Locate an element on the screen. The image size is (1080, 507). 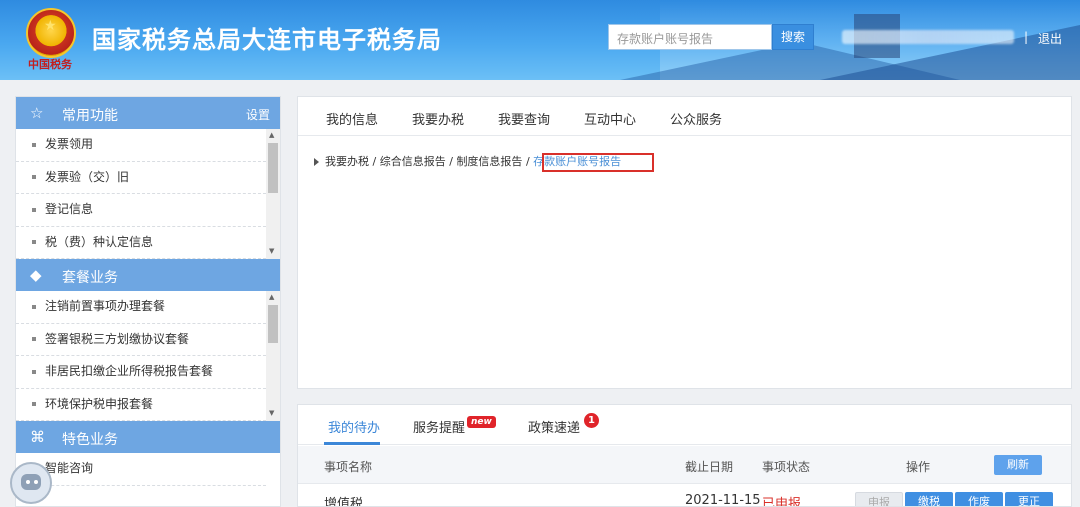
task-status: 已申报 is located at coordinates (782, 502).